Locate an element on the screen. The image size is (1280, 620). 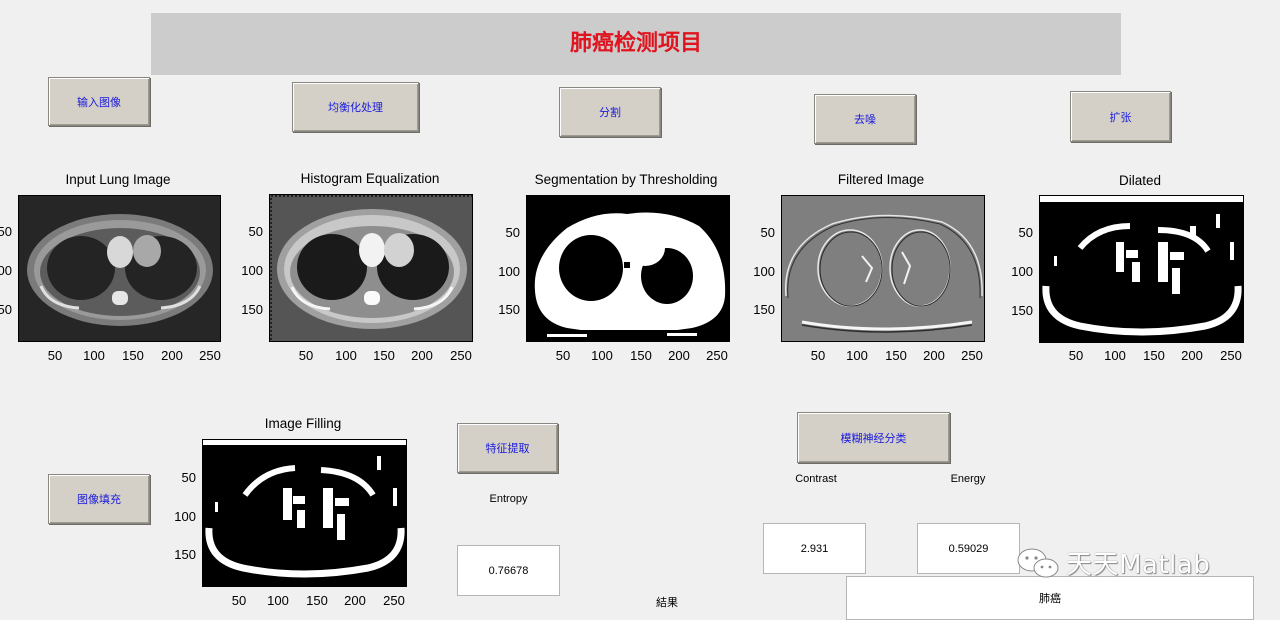
fill-image-button: 图像填充 is located at coordinates (99, 499).